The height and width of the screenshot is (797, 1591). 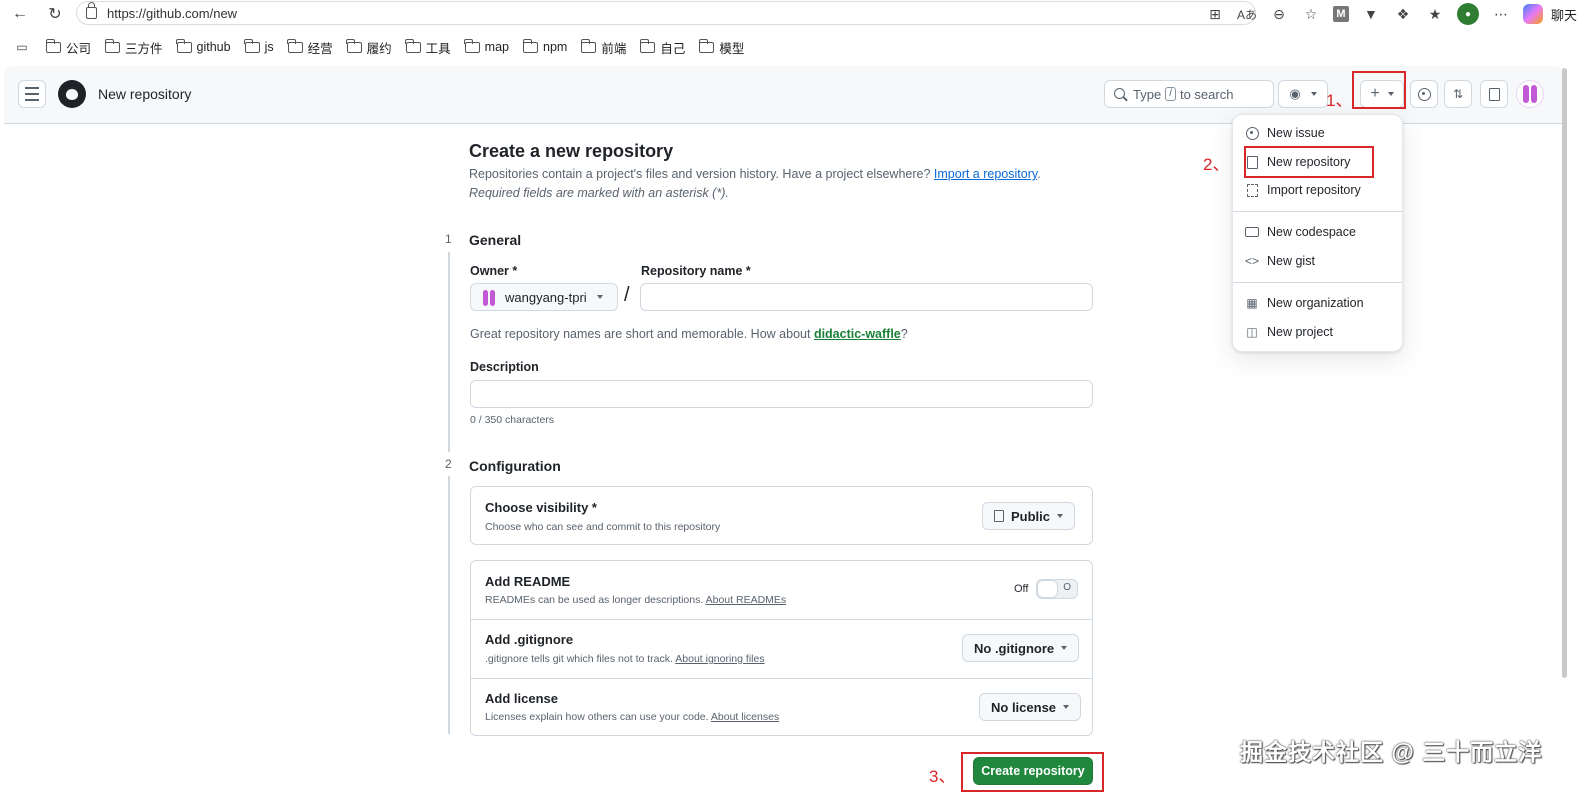 What do you see at coordinates (1311, 14) in the screenshot?
I see `favorite-star-icon: ☆` at bounding box center [1311, 14].